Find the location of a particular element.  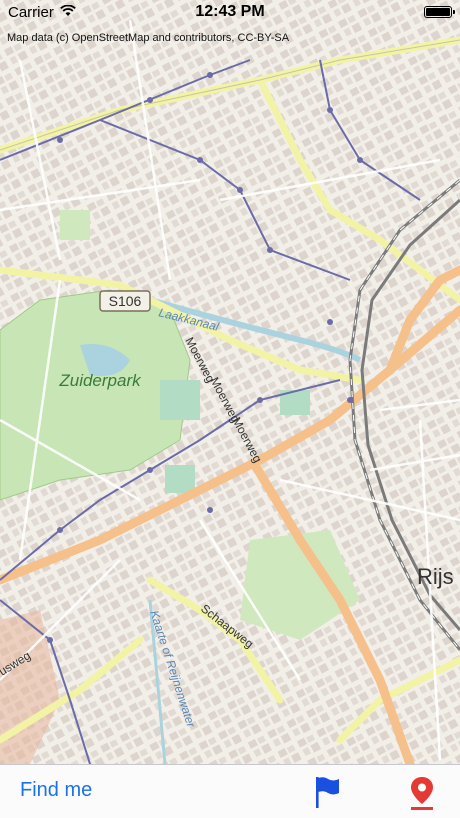

bottom-toolbar: Find me is located at coordinates (230, 791).